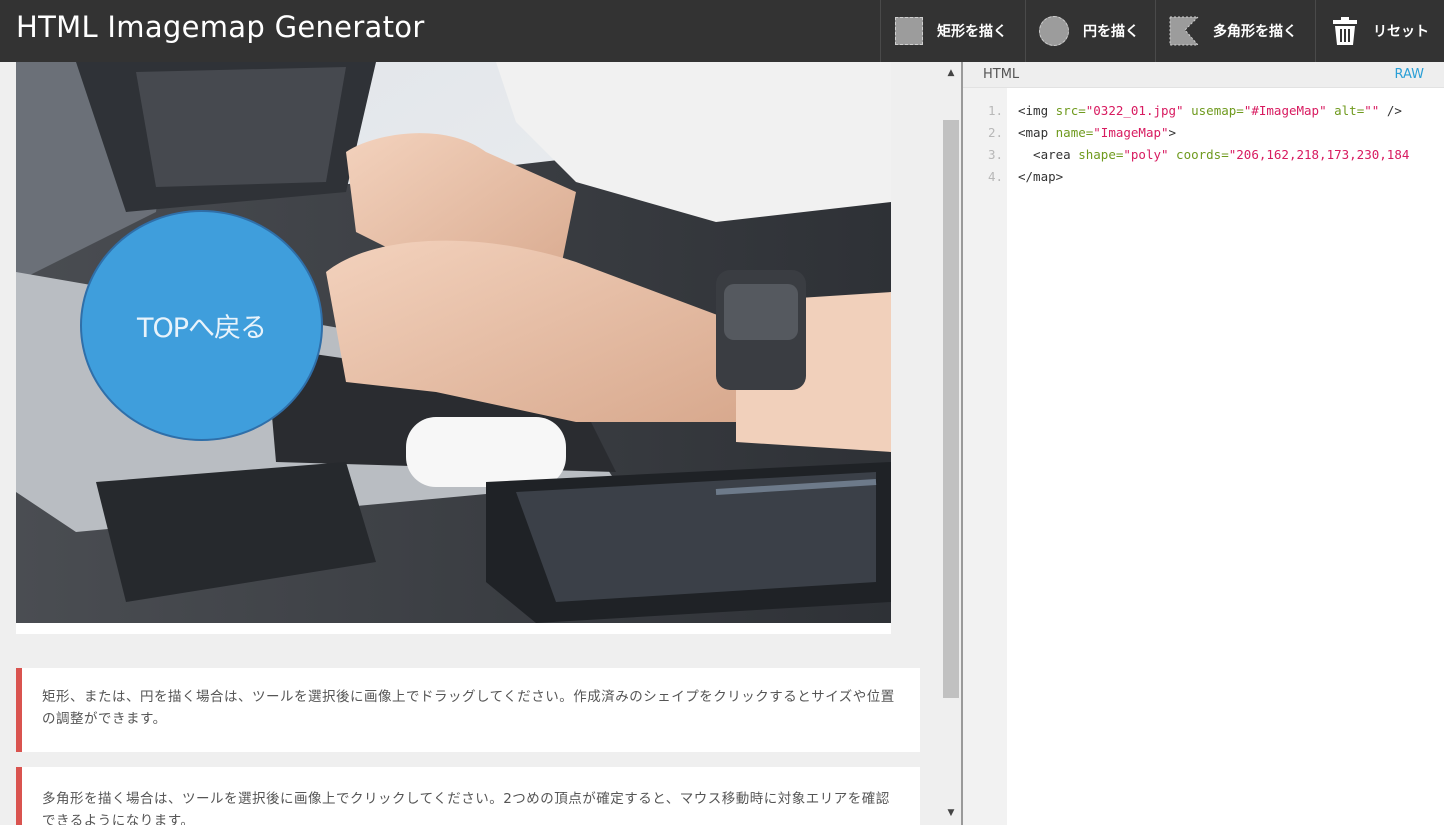  What do you see at coordinates (1097, 132) in the screenshot?
I see `code-text: <map name="ImageMap">` at bounding box center [1097, 132].